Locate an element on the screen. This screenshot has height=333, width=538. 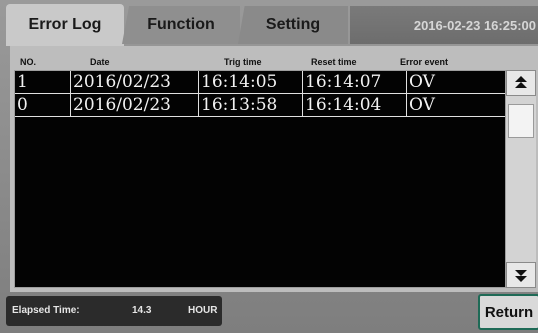
scroll-thumb is located at coordinates (521, 121).